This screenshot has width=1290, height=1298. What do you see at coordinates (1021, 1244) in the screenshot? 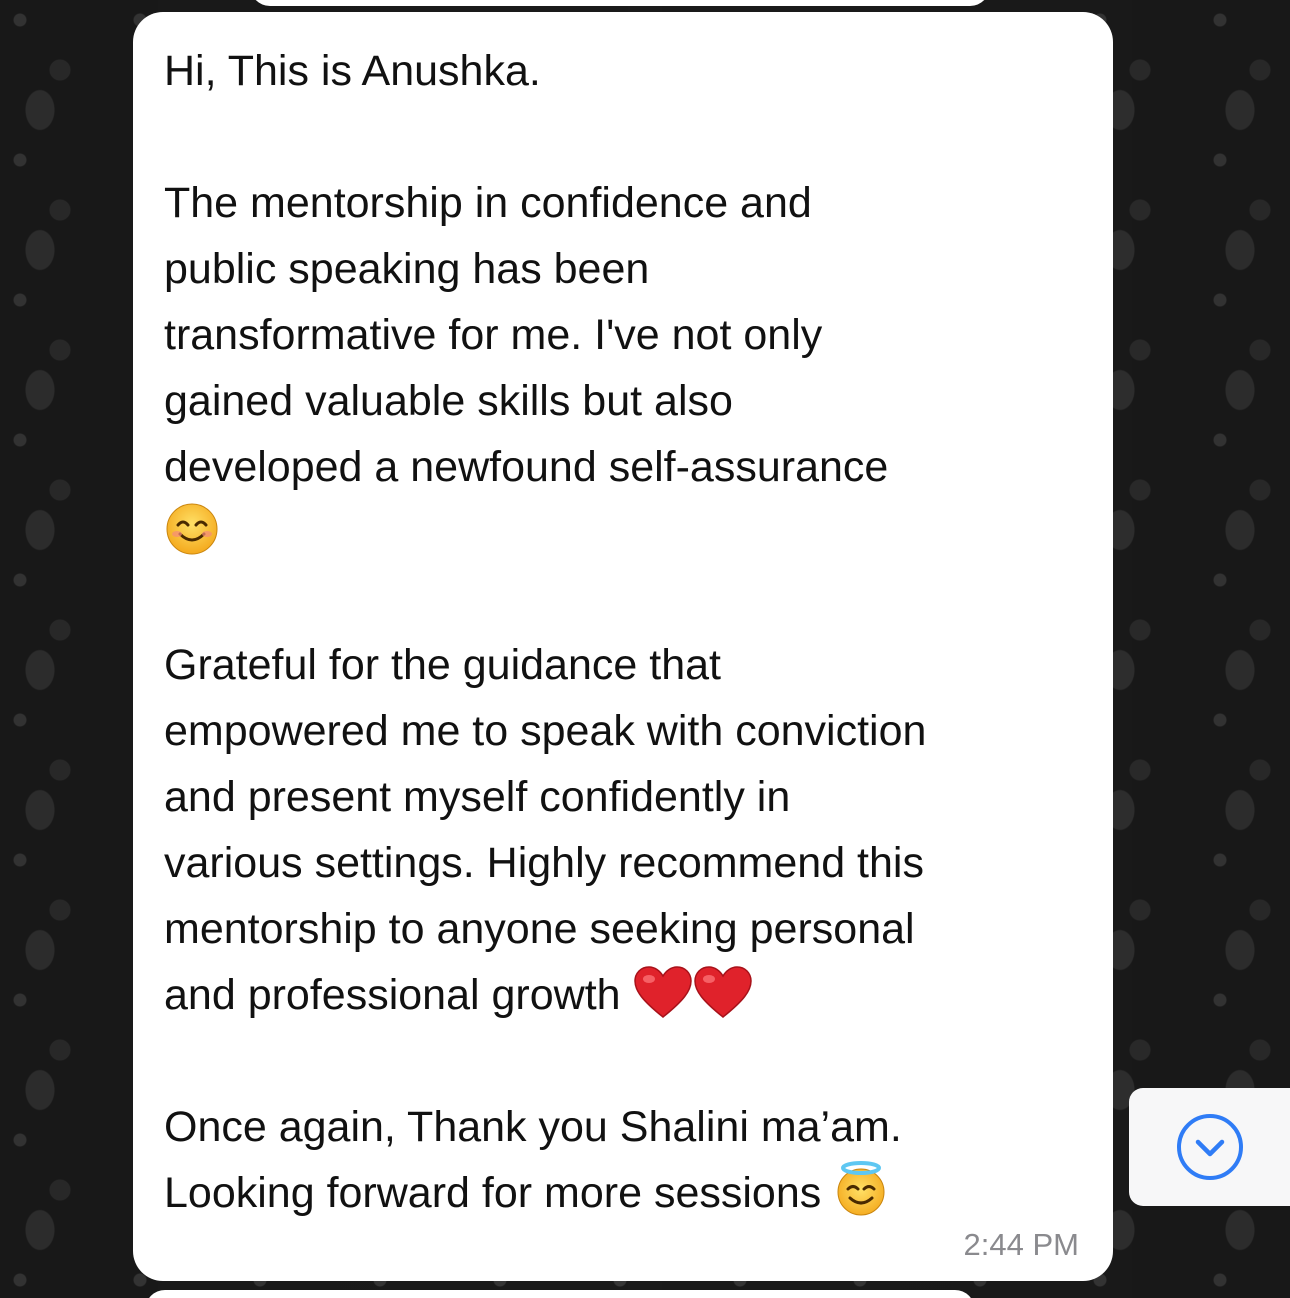
I see `message-timestamp: 2:44 PM` at bounding box center [1021, 1244].